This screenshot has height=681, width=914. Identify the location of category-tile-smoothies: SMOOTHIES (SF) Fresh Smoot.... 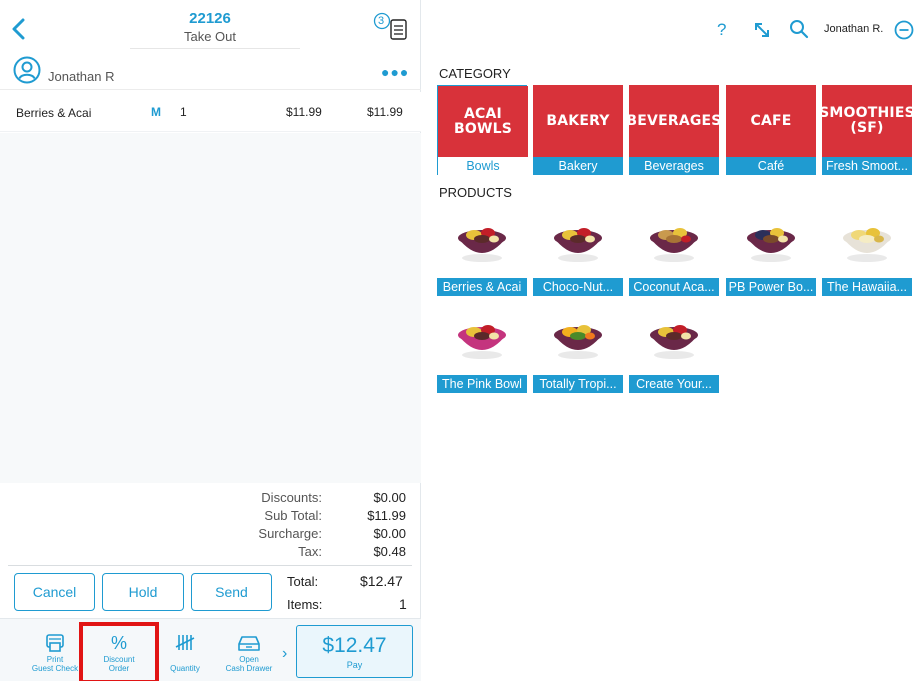
(866, 130).